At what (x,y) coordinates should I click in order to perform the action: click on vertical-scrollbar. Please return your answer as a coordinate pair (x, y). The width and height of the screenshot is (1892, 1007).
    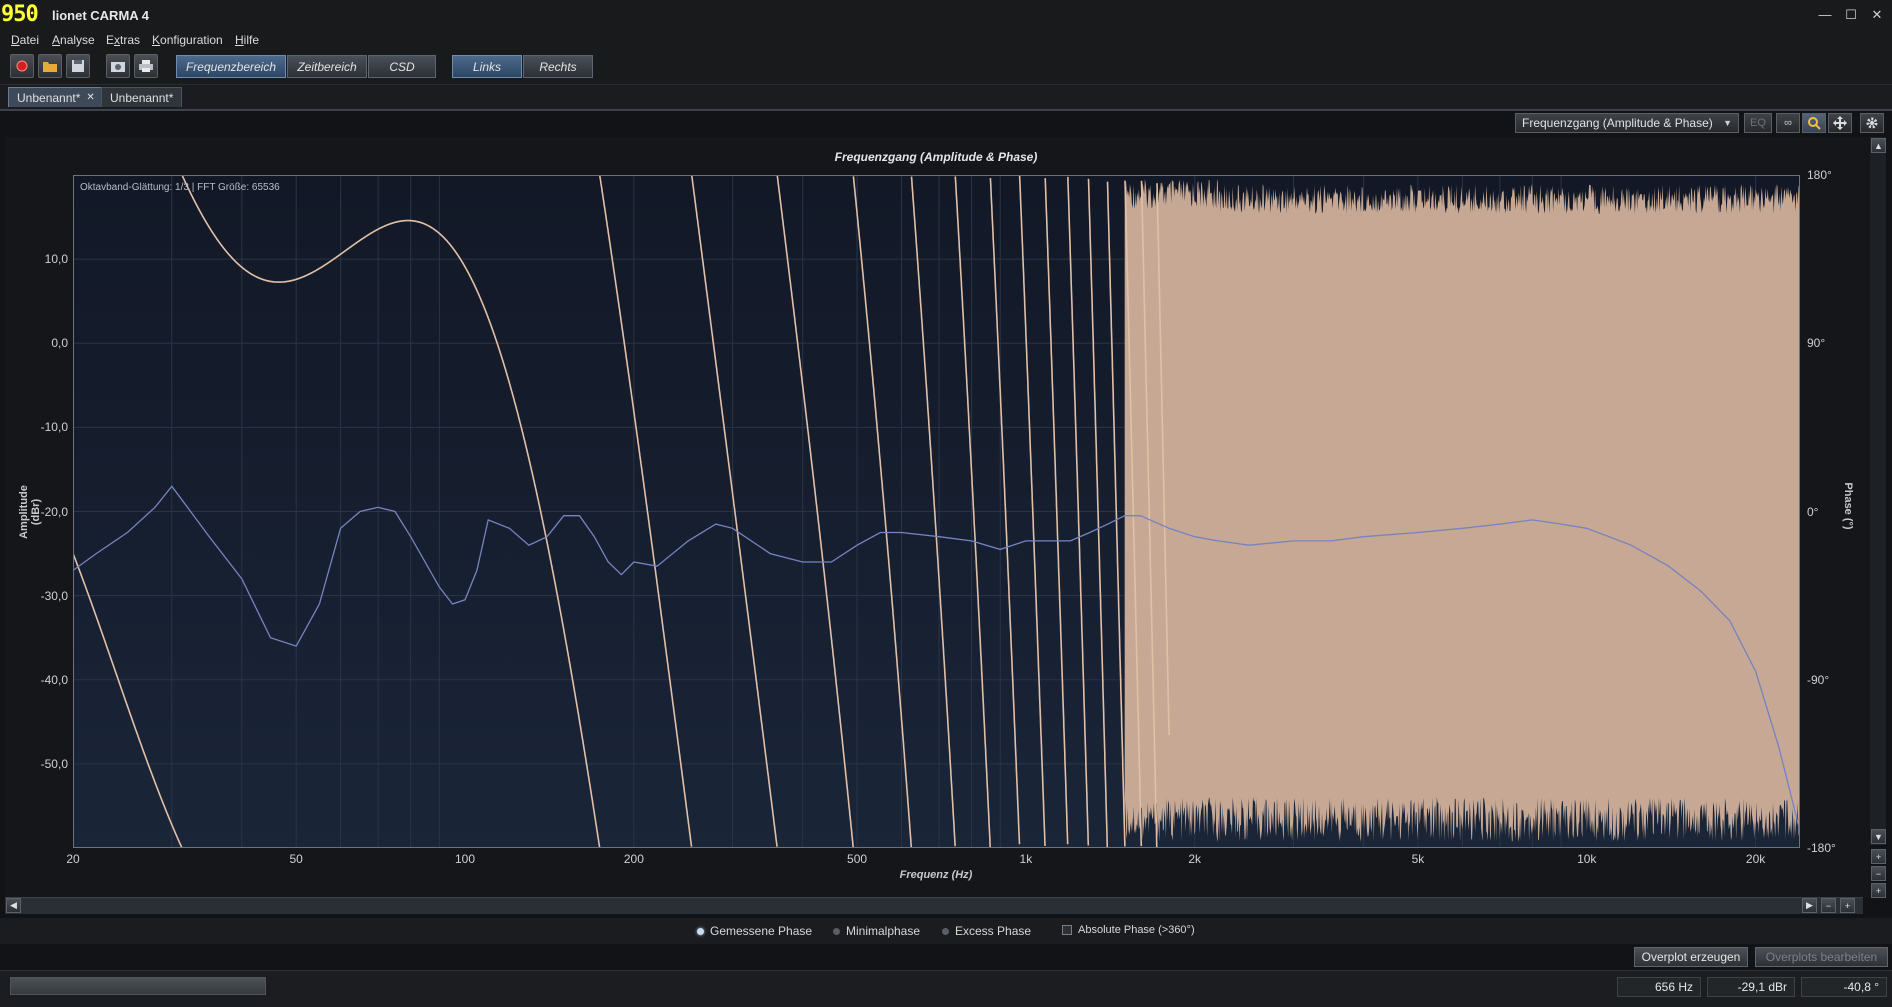
    Looking at the image, I should click on (1878, 491).